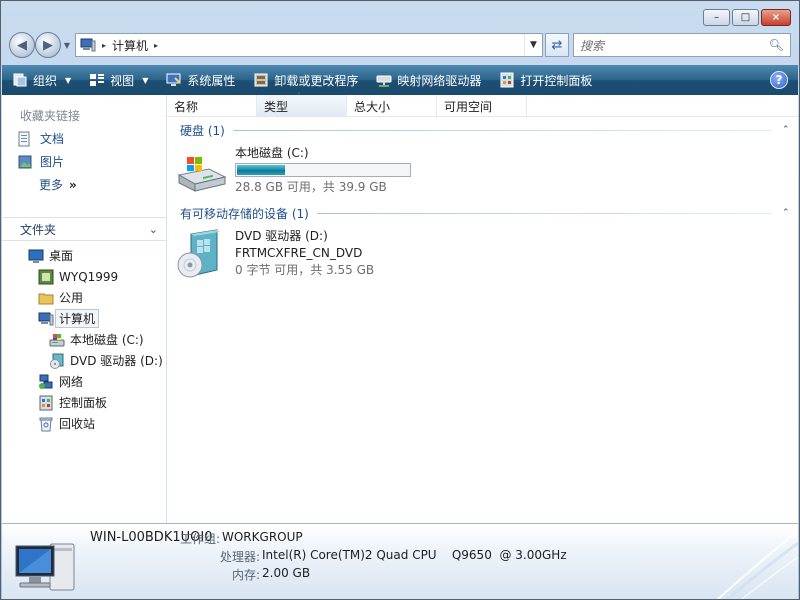 The image size is (800, 600). What do you see at coordinates (716, 17) in the screenshot?
I see `minimize-button: –` at bounding box center [716, 17].